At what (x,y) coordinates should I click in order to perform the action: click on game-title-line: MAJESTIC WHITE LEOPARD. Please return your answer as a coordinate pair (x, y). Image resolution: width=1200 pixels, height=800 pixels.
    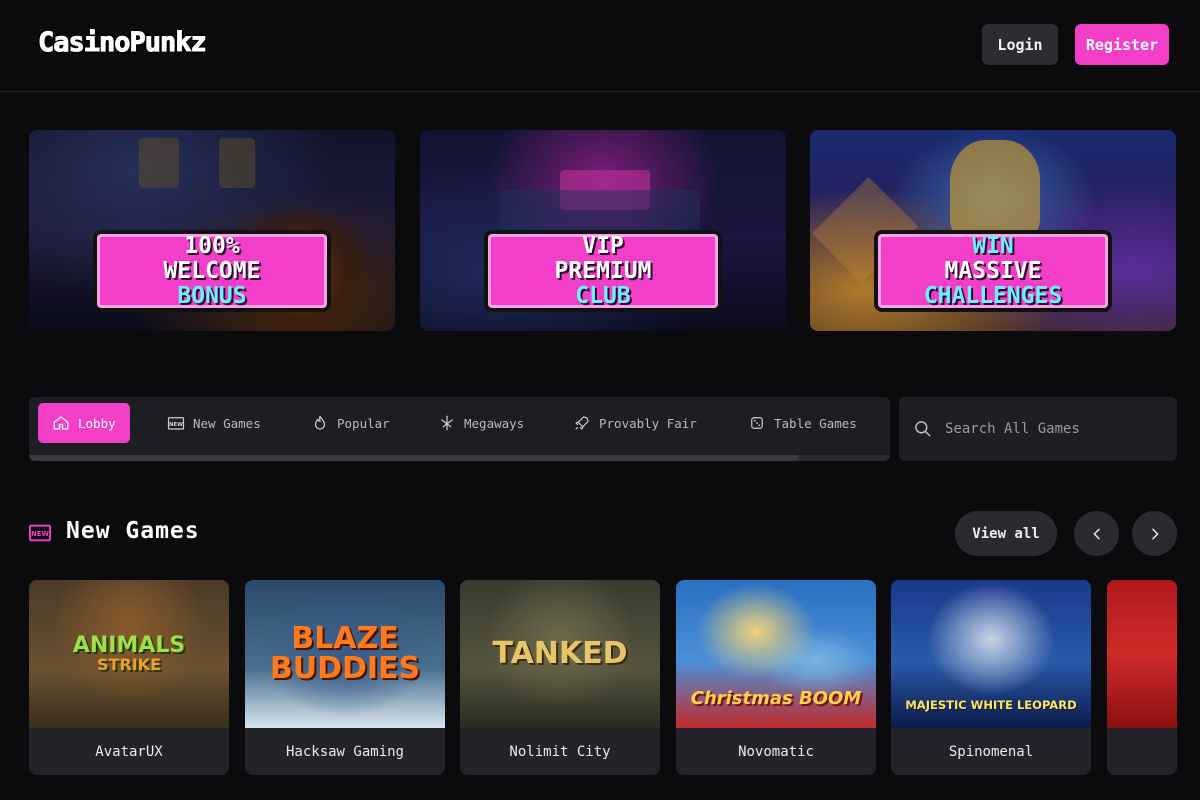
    Looking at the image, I should click on (991, 705).